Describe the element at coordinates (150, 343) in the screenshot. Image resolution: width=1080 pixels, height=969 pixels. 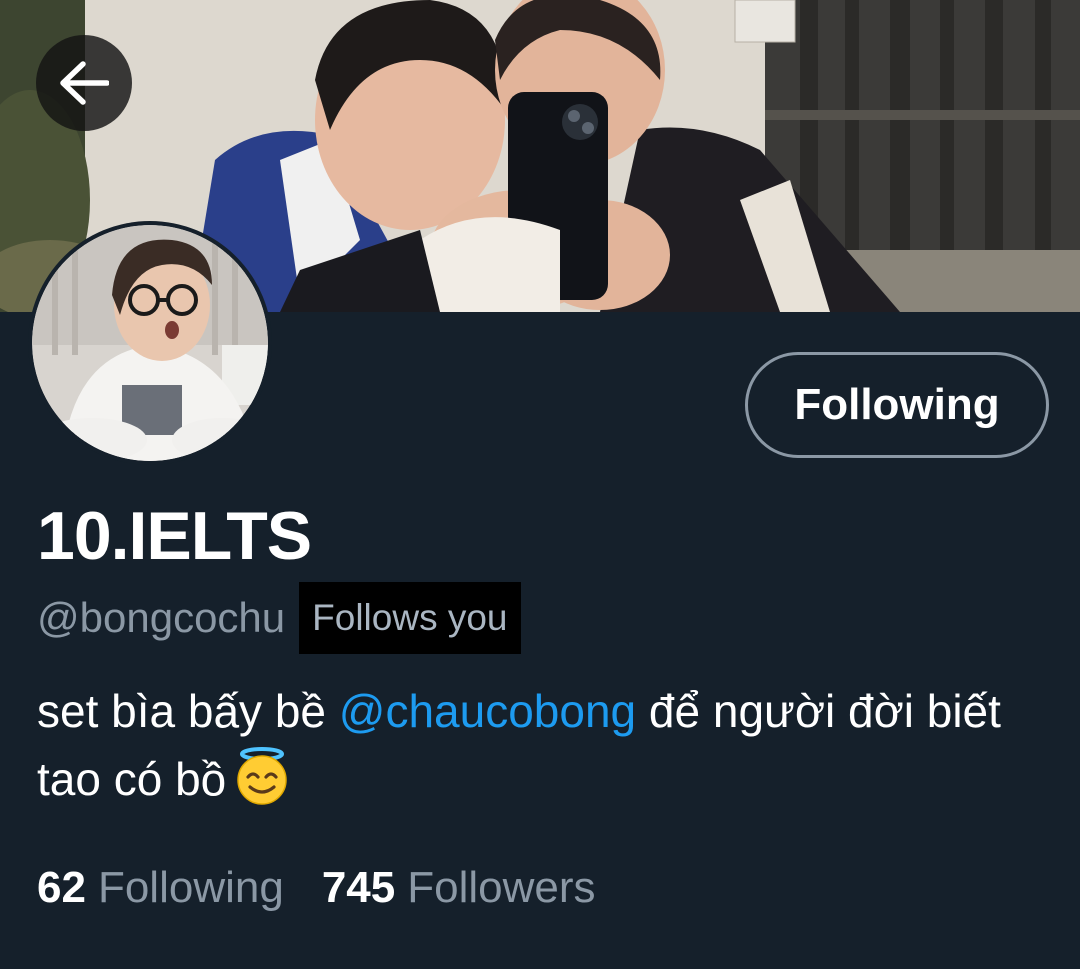
I see `avatar` at that location.